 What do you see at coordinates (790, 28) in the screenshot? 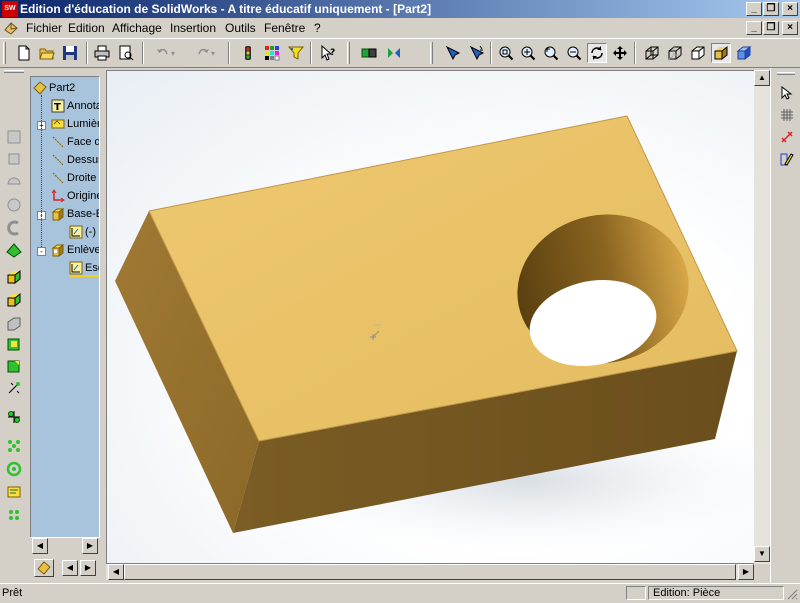
I see `doc-close-icon: ×` at bounding box center [790, 28].